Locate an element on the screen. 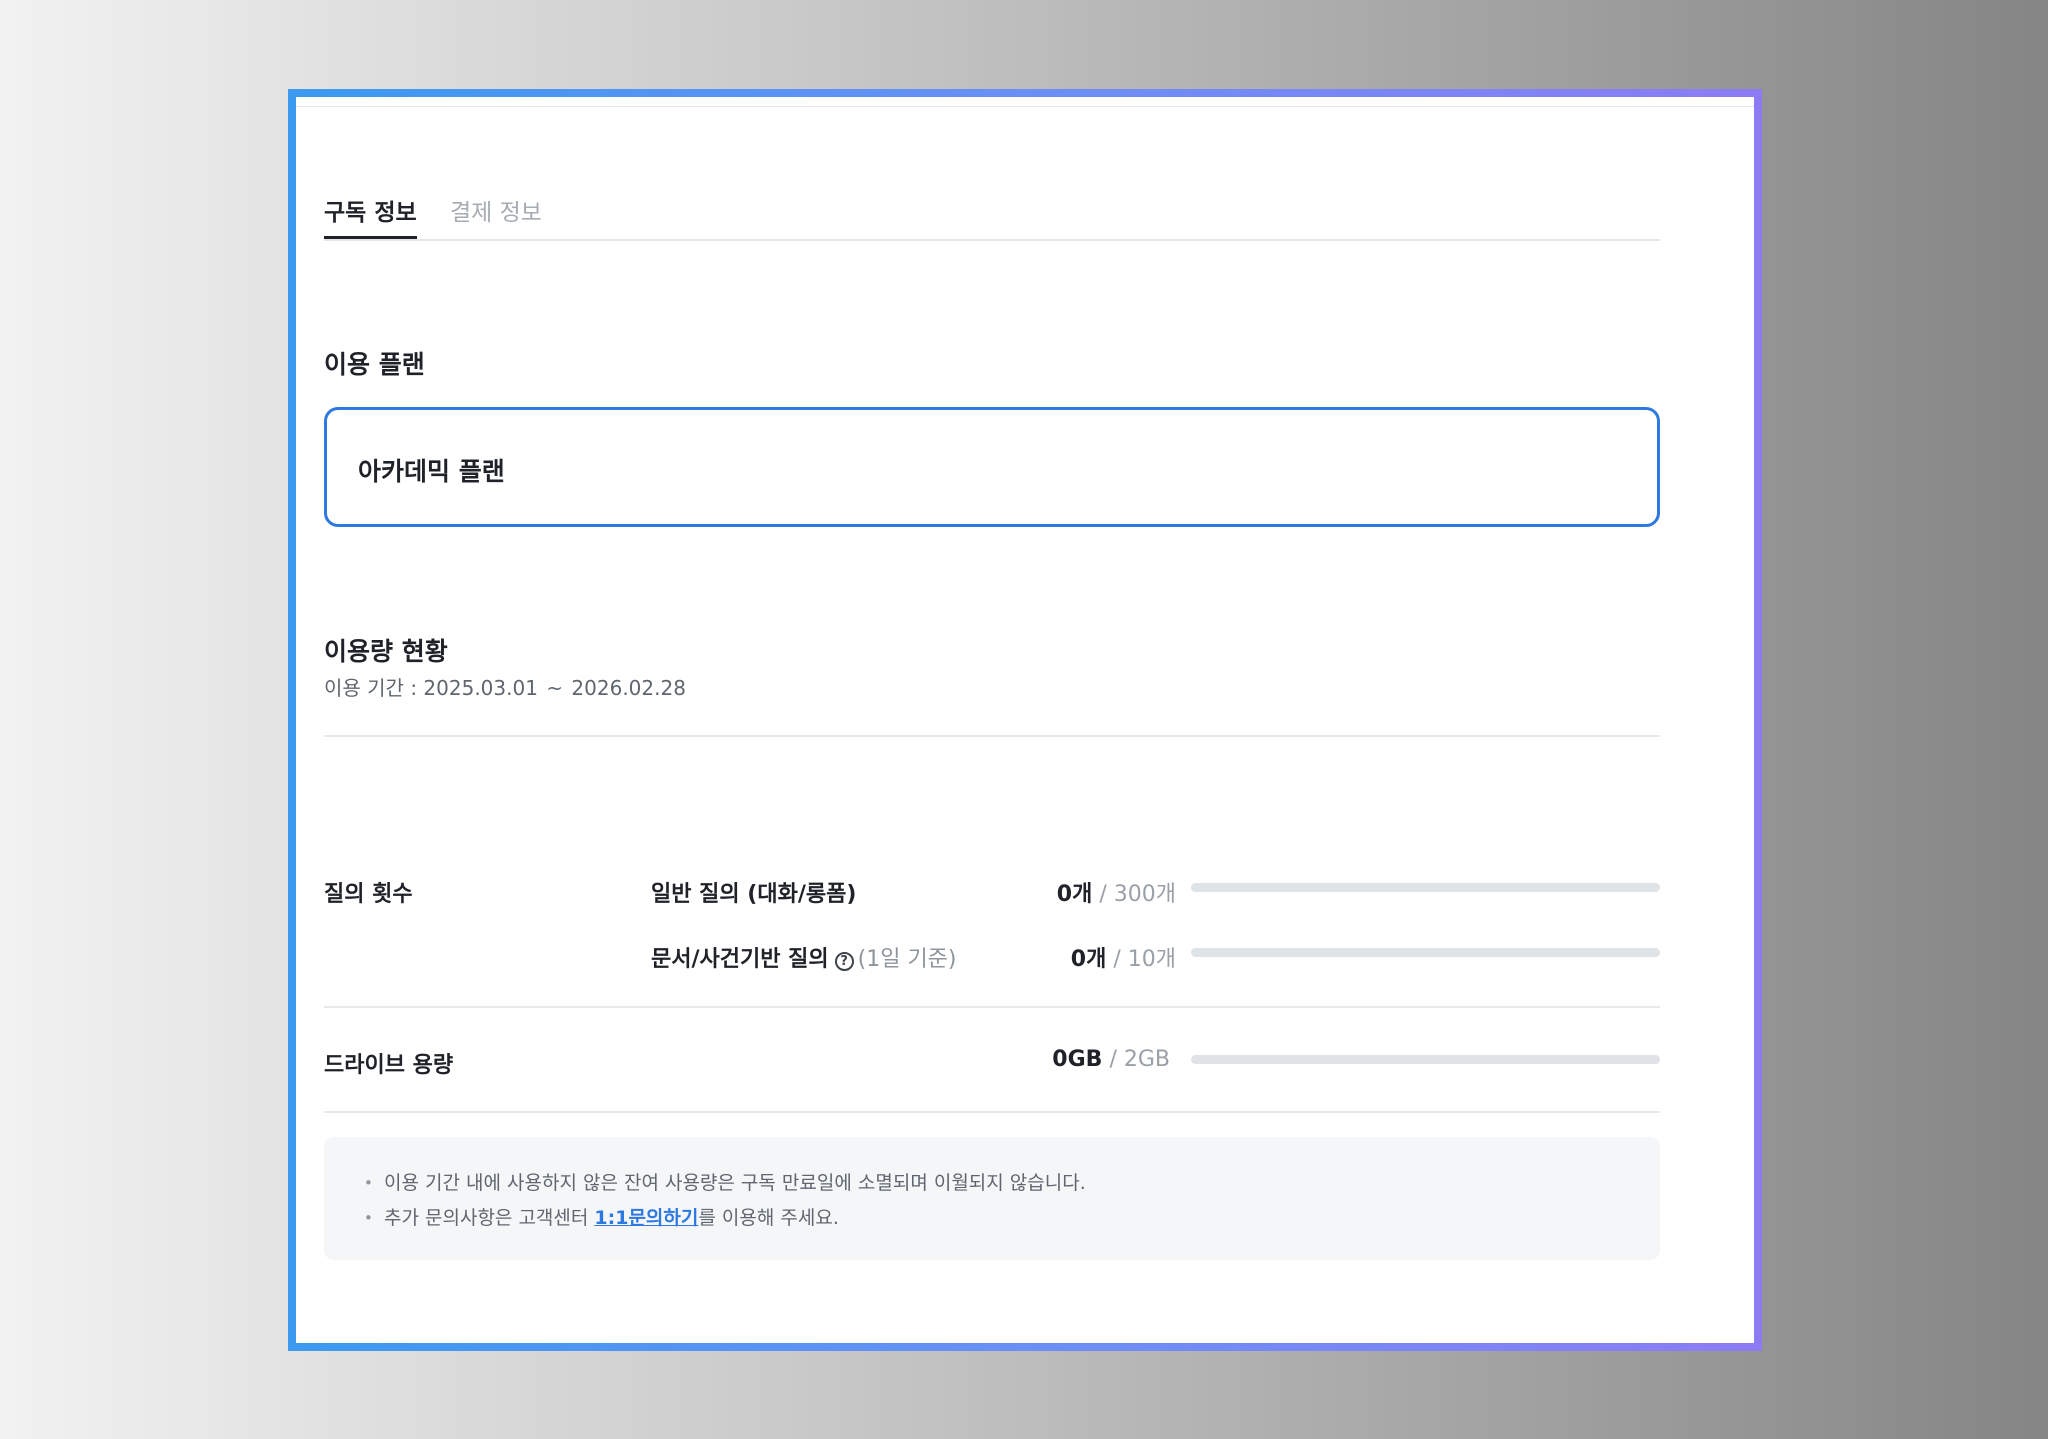  query-count-label: 질의 횟수 is located at coordinates (368, 894).